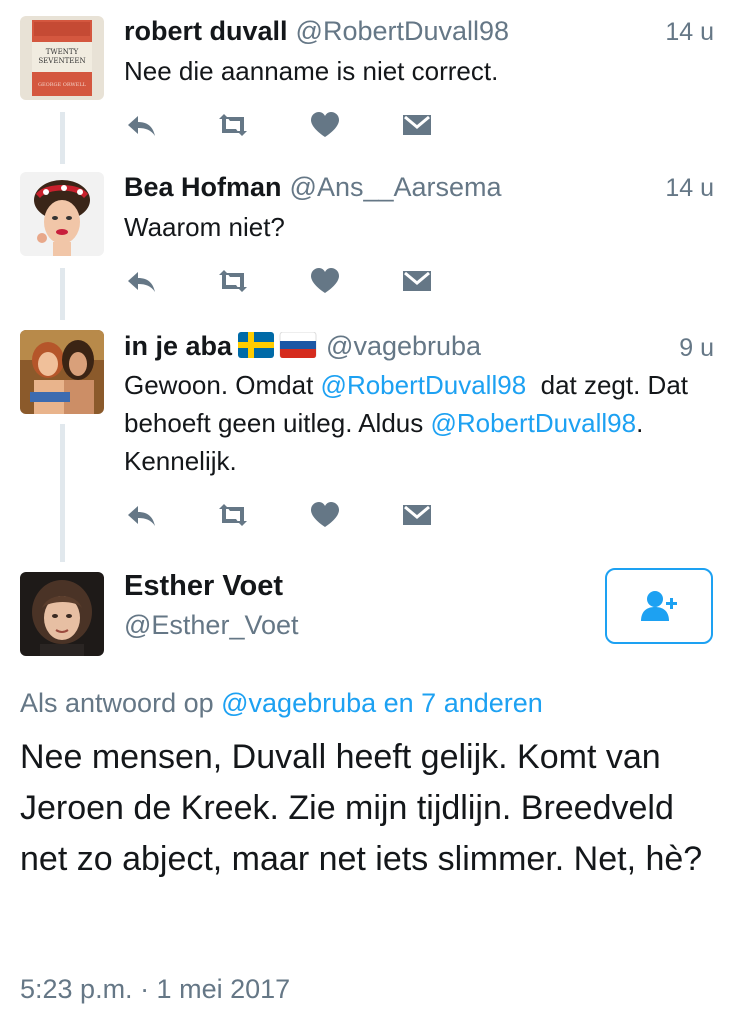 This screenshot has height=1024, width=734. Describe the element at coordinates (403, 31) in the screenshot. I see `user-handle: @RobertDuvall98` at that location.